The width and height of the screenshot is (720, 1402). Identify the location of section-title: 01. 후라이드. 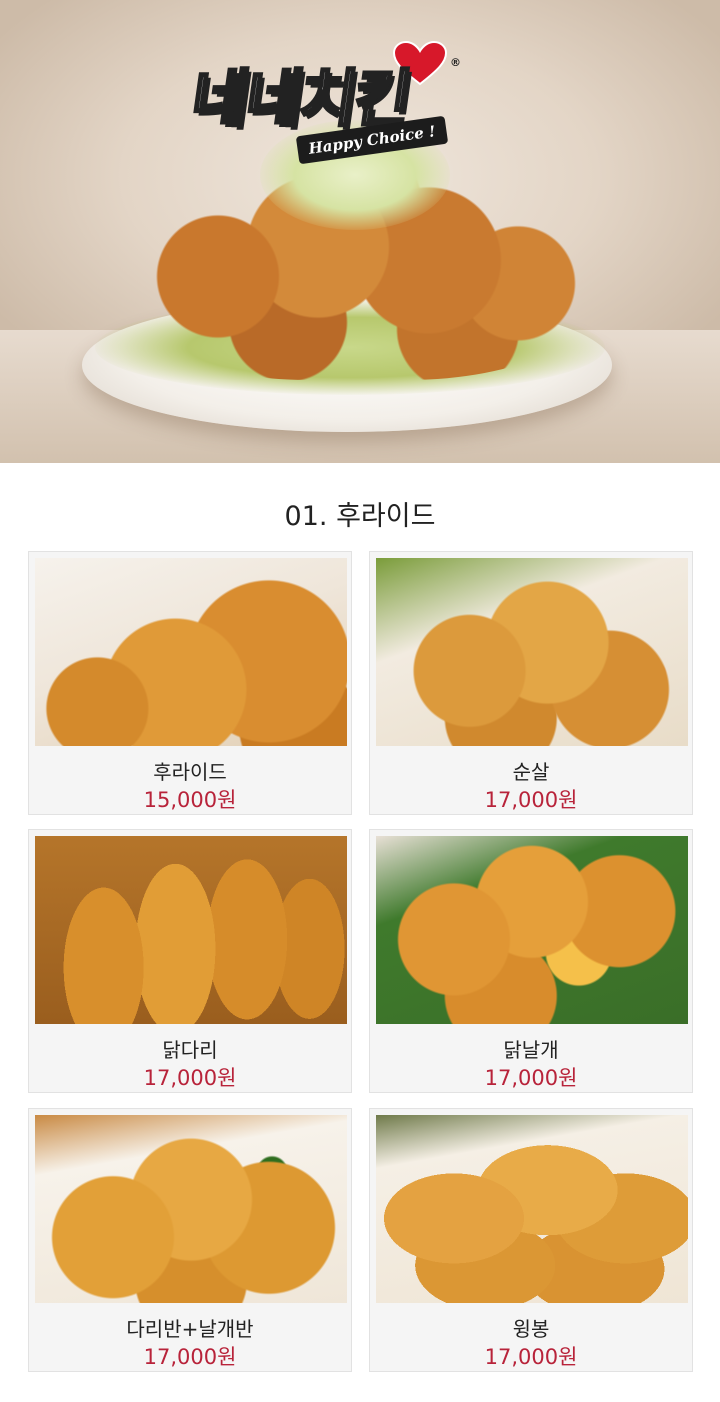
(360, 516).